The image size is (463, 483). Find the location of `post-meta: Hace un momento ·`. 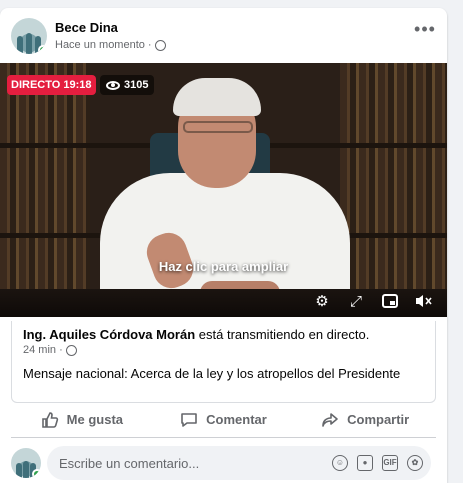

post-meta: Hace un momento · is located at coordinates (110, 45).